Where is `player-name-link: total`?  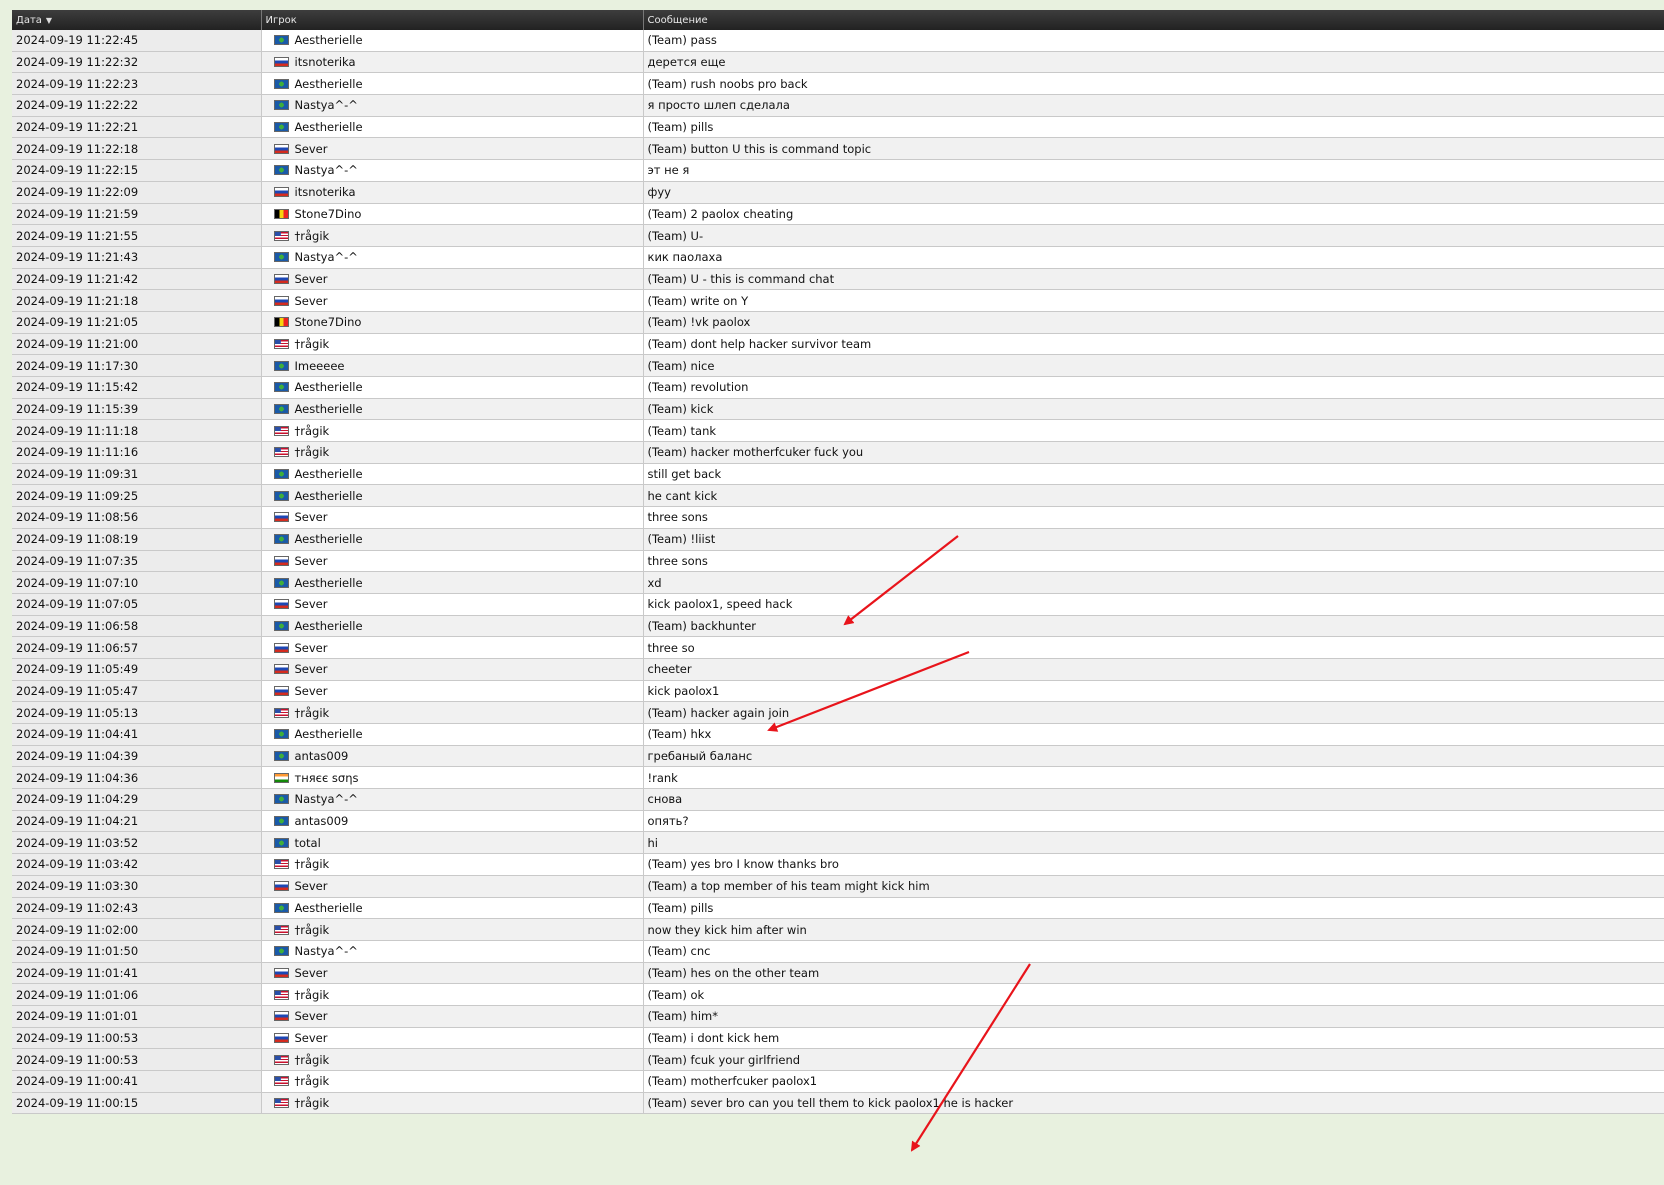 player-name-link: total is located at coordinates (308, 843).